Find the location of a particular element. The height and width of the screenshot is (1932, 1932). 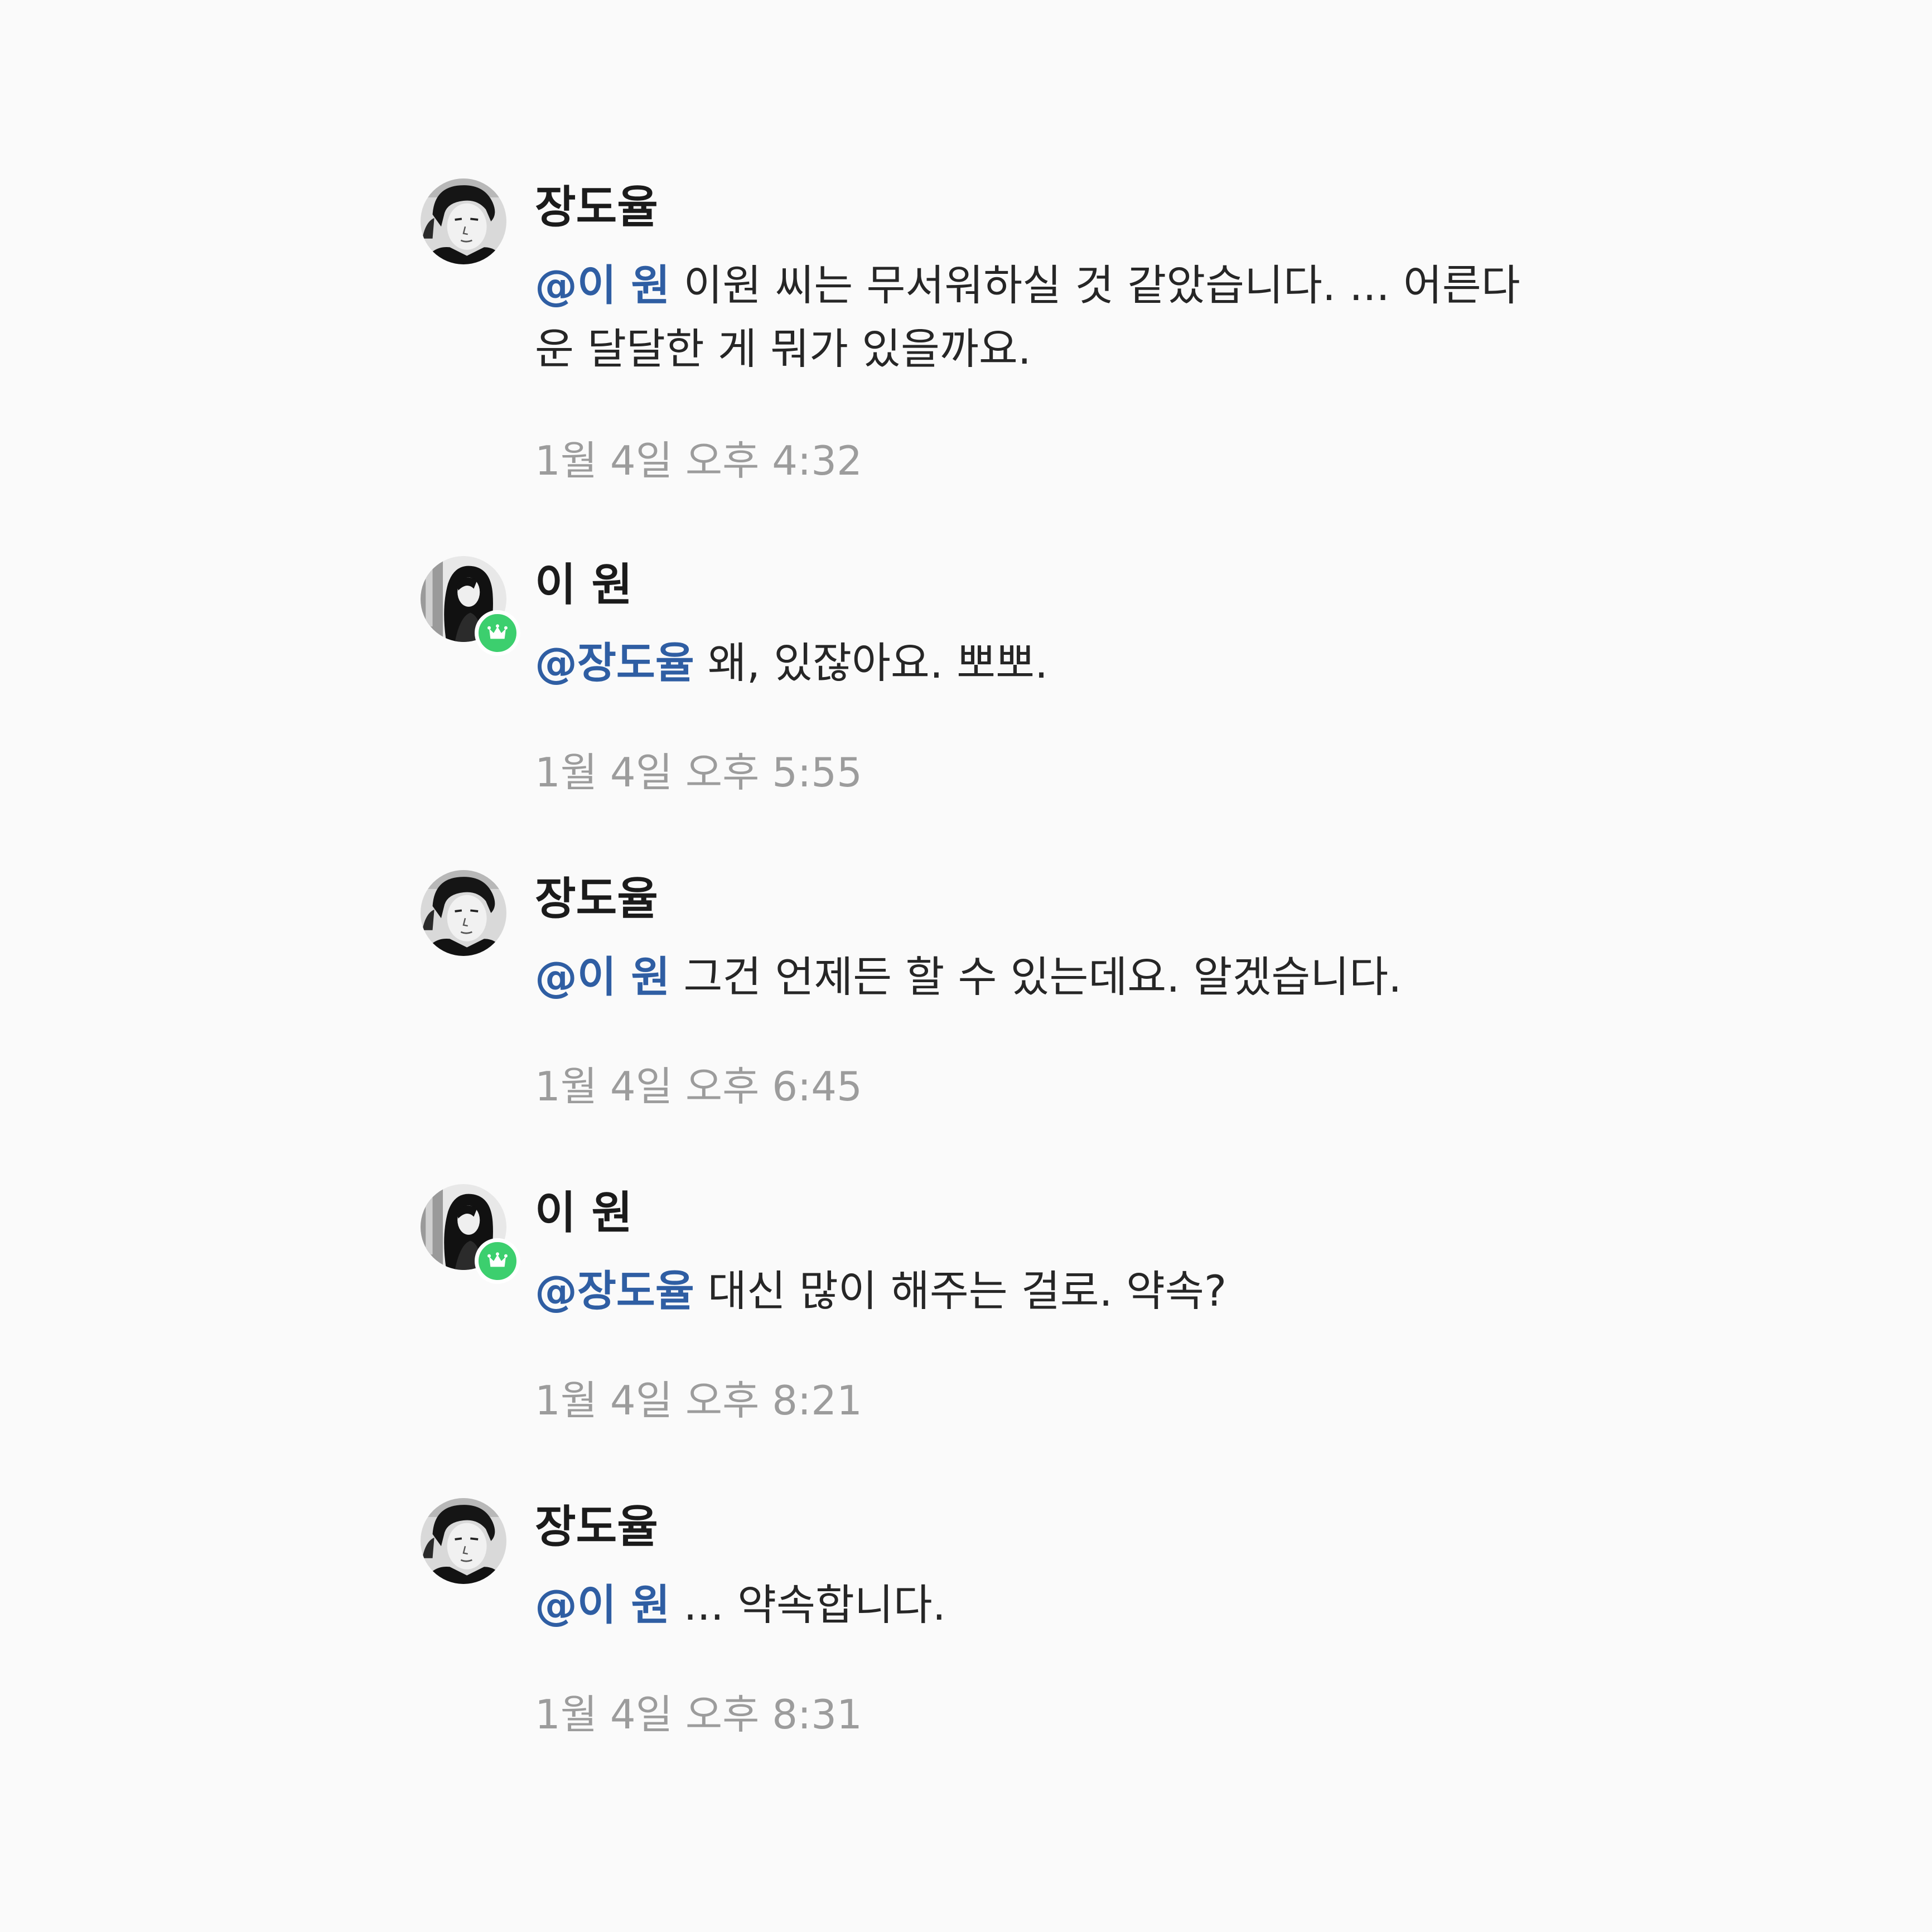

comment-text: ... 약속합니다. is located at coordinates (808, 1605).